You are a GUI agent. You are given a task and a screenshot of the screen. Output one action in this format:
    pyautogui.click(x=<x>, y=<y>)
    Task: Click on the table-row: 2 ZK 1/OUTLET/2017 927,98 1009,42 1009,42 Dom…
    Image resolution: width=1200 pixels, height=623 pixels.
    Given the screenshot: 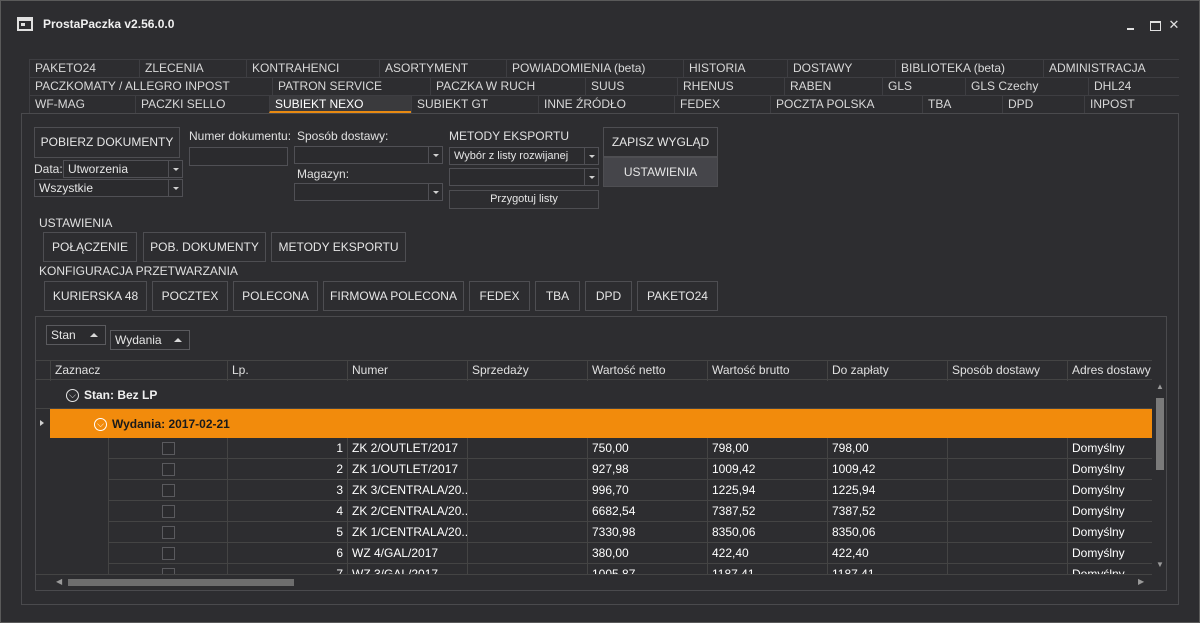 What is the action you would take?
    pyautogui.click(x=594, y=469)
    